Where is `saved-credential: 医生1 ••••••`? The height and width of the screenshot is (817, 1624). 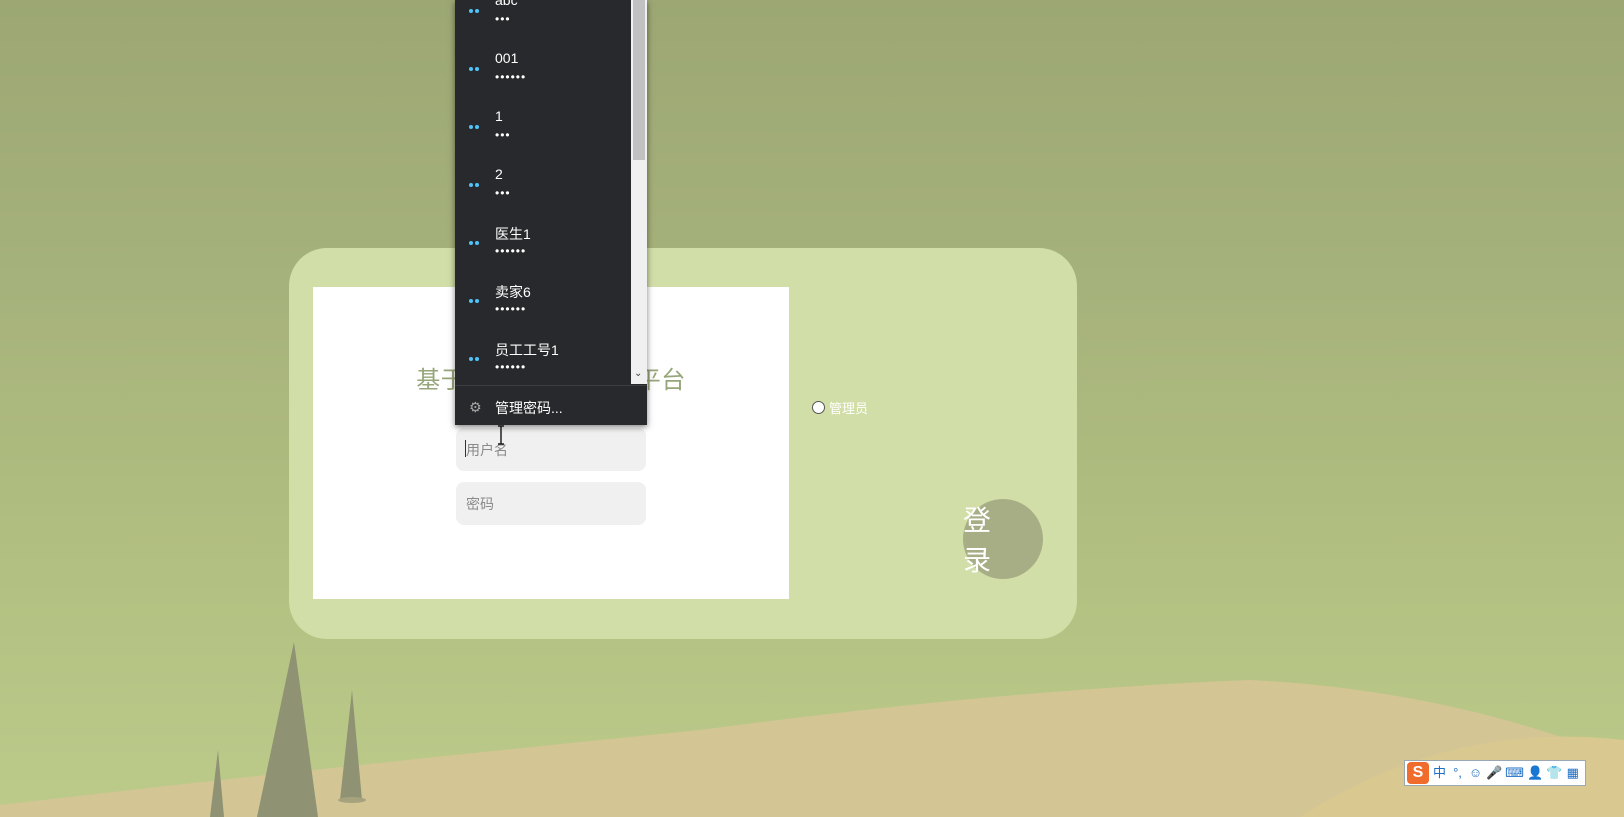 saved-credential: 医生1 •••••• is located at coordinates (542, 239).